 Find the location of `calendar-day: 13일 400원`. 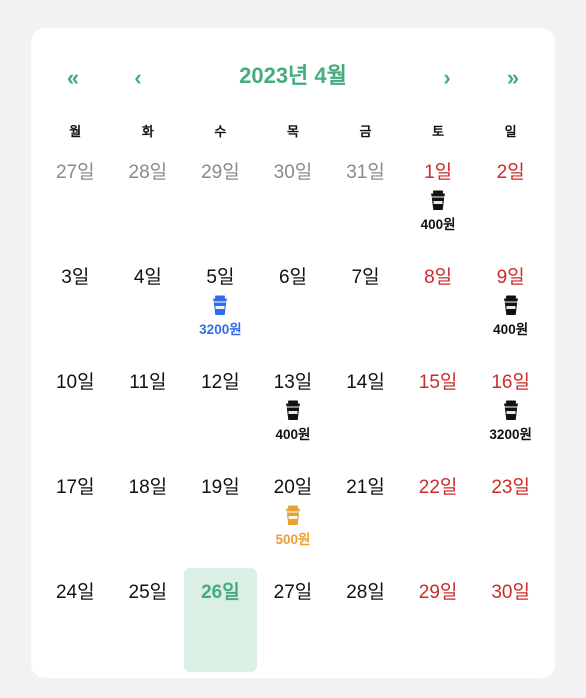

calendar-day: 13일 400원 is located at coordinates (293, 410).